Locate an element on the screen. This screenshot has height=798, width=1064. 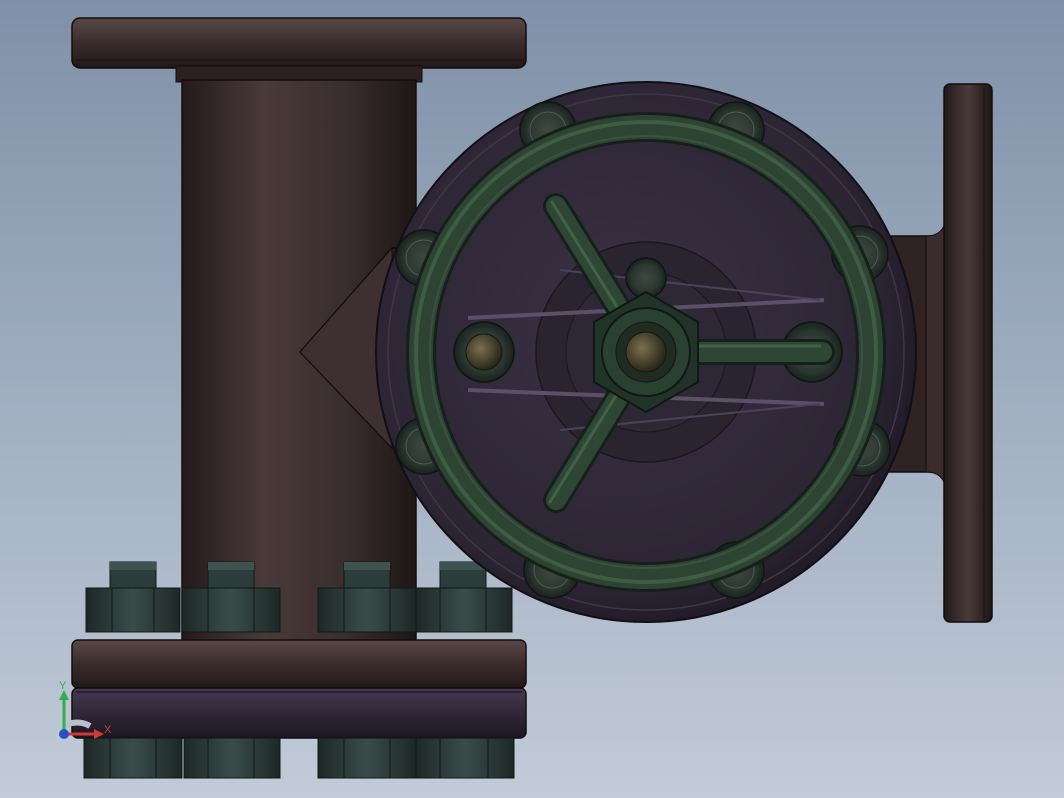
bolt-nut is located at coordinates (133, 597).